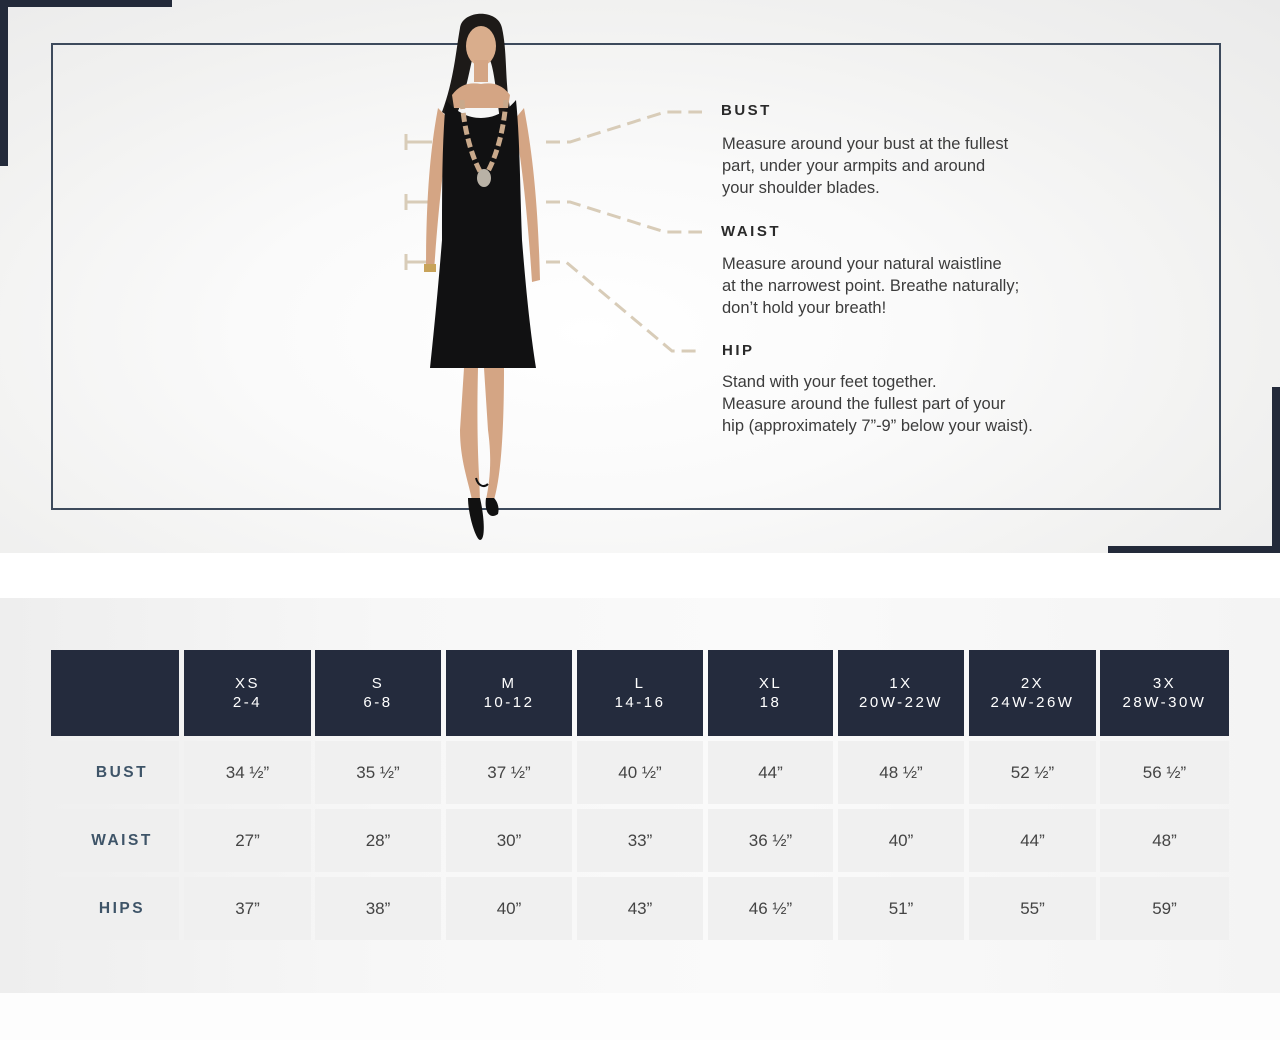 Image resolution: width=1280 pixels, height=1040 pixels. Describe the element at coordinates (640, 702) in the screenshot. I see `size-numeric: 14-16` at that location.